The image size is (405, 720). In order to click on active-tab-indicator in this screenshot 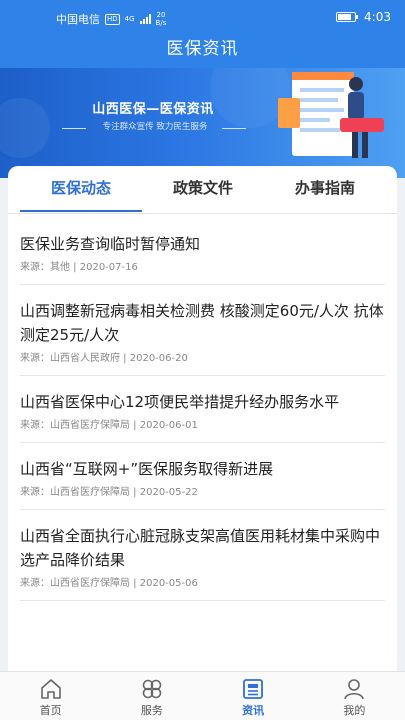, I will do `click(81, 211)`.